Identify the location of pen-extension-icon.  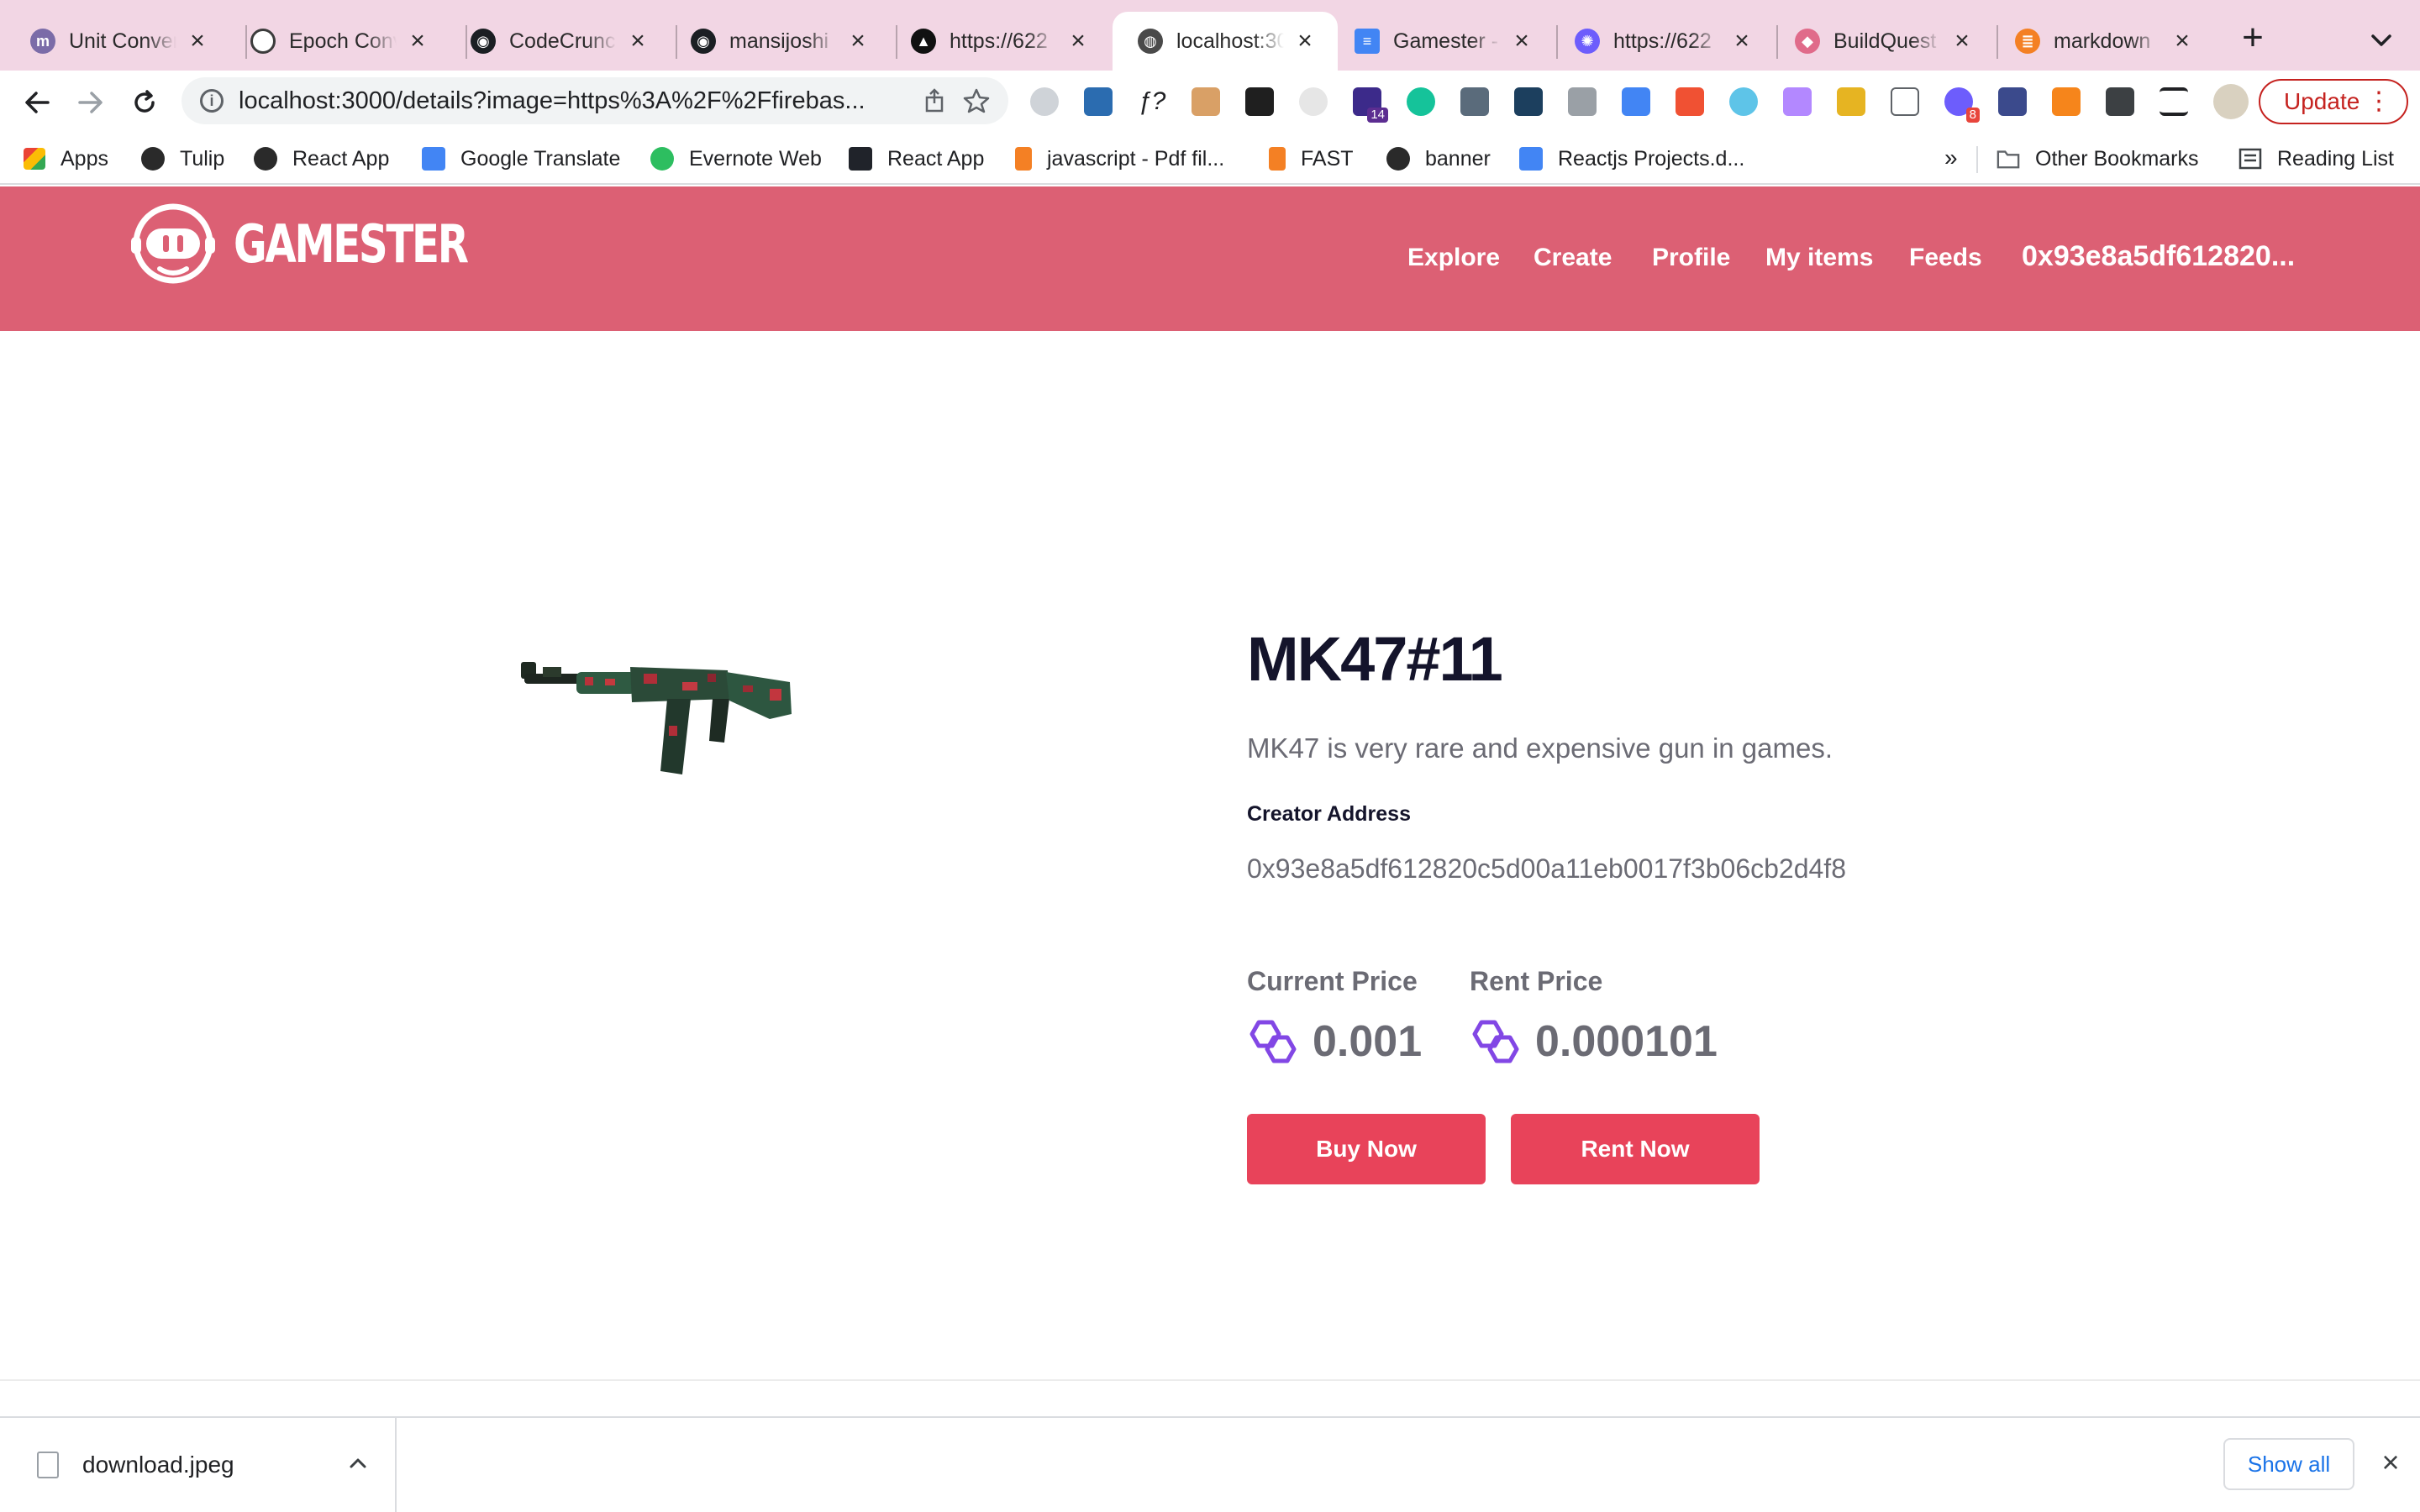
(1798, 101).